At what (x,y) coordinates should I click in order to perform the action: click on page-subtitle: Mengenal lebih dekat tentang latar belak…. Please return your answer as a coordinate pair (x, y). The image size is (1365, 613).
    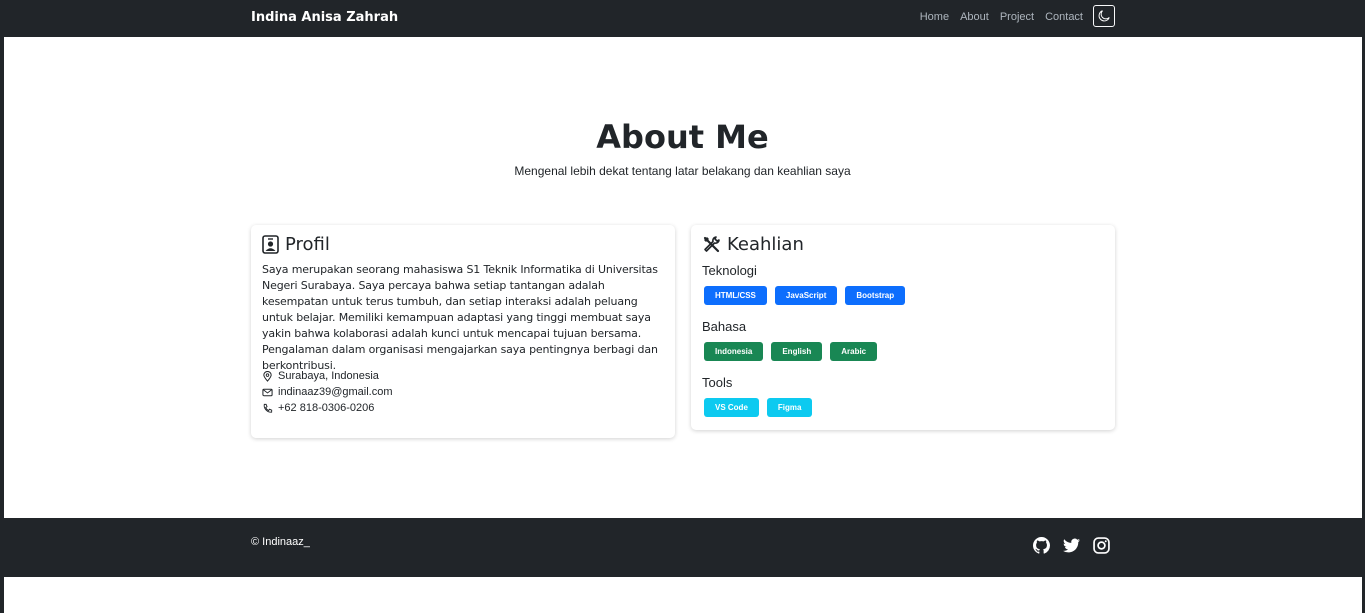
    Looking at the image, I should click on (682, 171).